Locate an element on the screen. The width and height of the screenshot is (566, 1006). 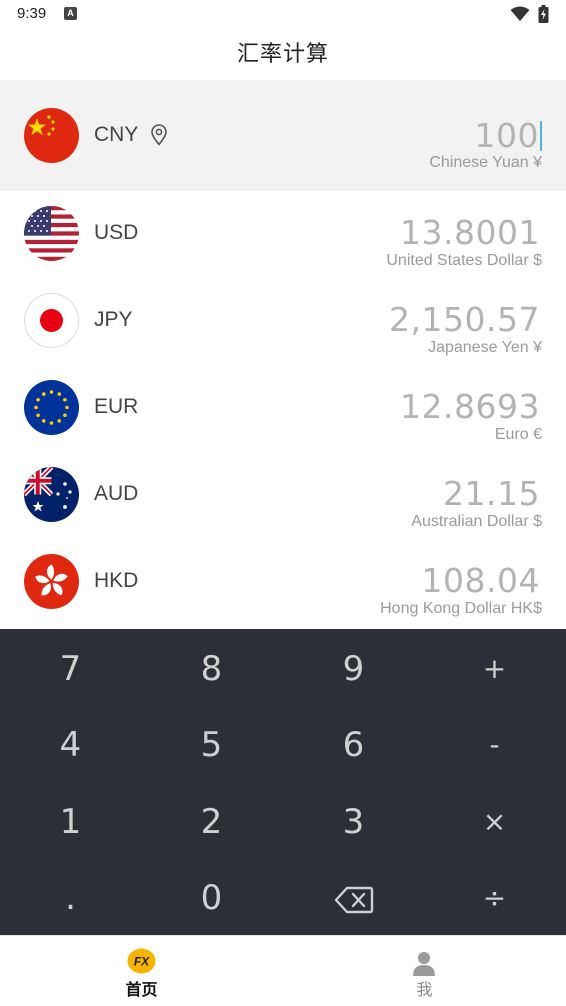
currency-row-eur: EUR 12.8693 Euro € is located at coordinates (283, 408).